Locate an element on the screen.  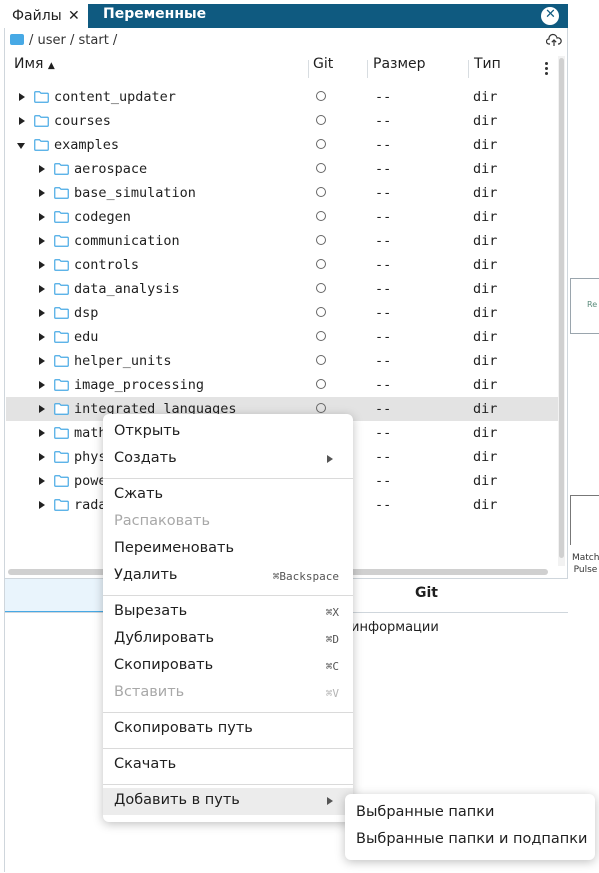
vertical-scrollbar is located at coordinates (561, 311).